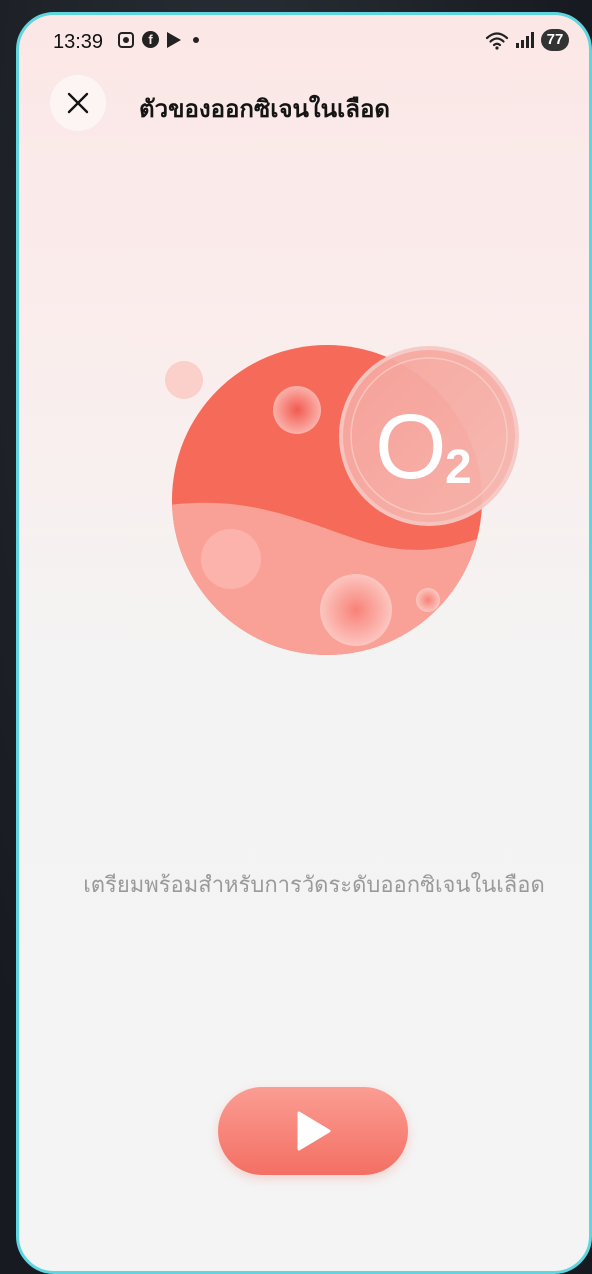 This screenshot has width=592, height=1274. What do you see at coordinates (458, 467) in the screenshot?
I see `oxygen-subscript: 2` at bounding box center [458, 467].